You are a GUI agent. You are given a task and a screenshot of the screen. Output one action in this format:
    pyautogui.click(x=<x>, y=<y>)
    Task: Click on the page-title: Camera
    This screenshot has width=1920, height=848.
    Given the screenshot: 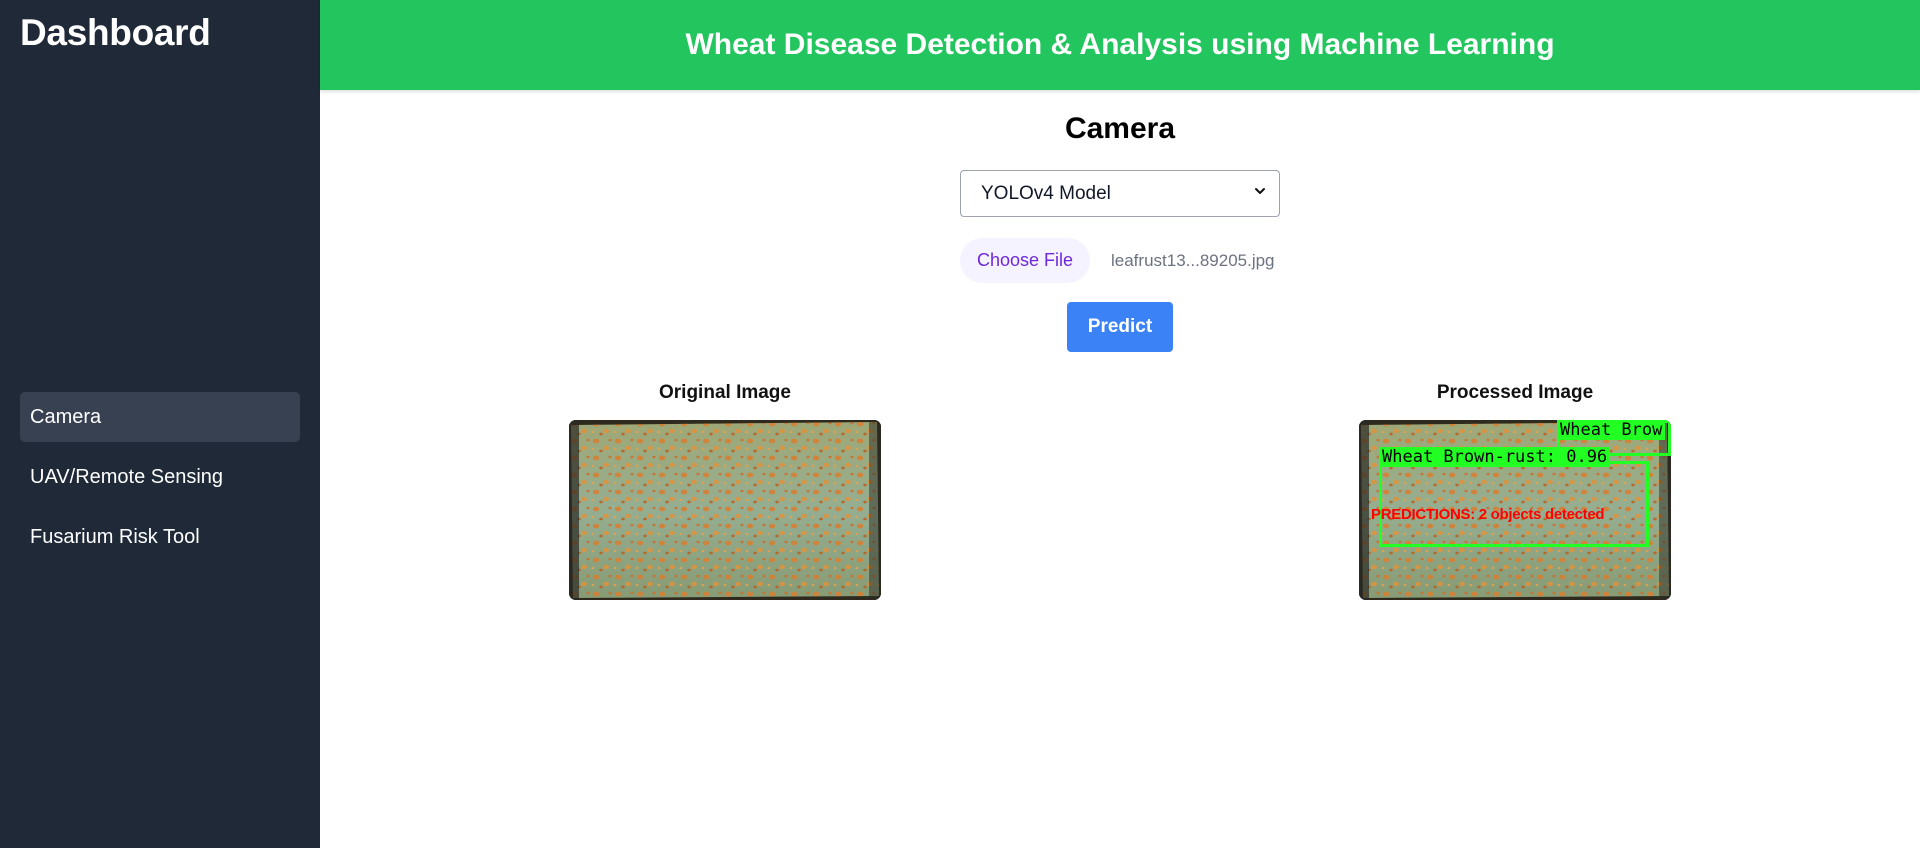 What is the action you would take?
    pyautogui.click(x=1120, y=128)
    